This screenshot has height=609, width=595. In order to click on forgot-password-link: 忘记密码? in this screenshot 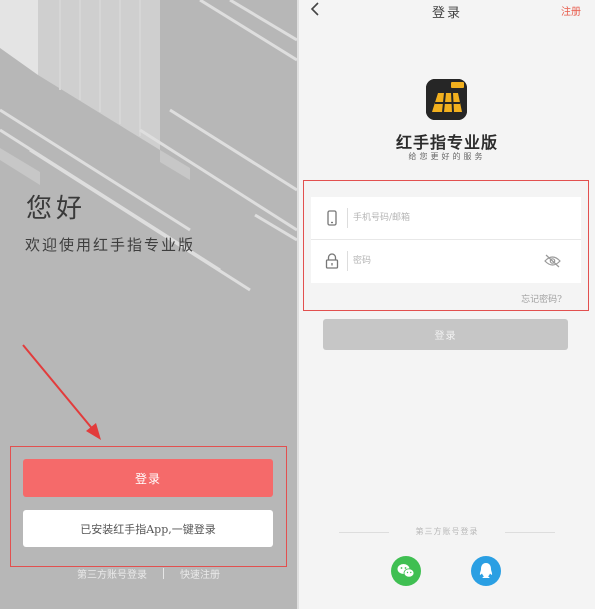, I will do `click(541, 298)`.